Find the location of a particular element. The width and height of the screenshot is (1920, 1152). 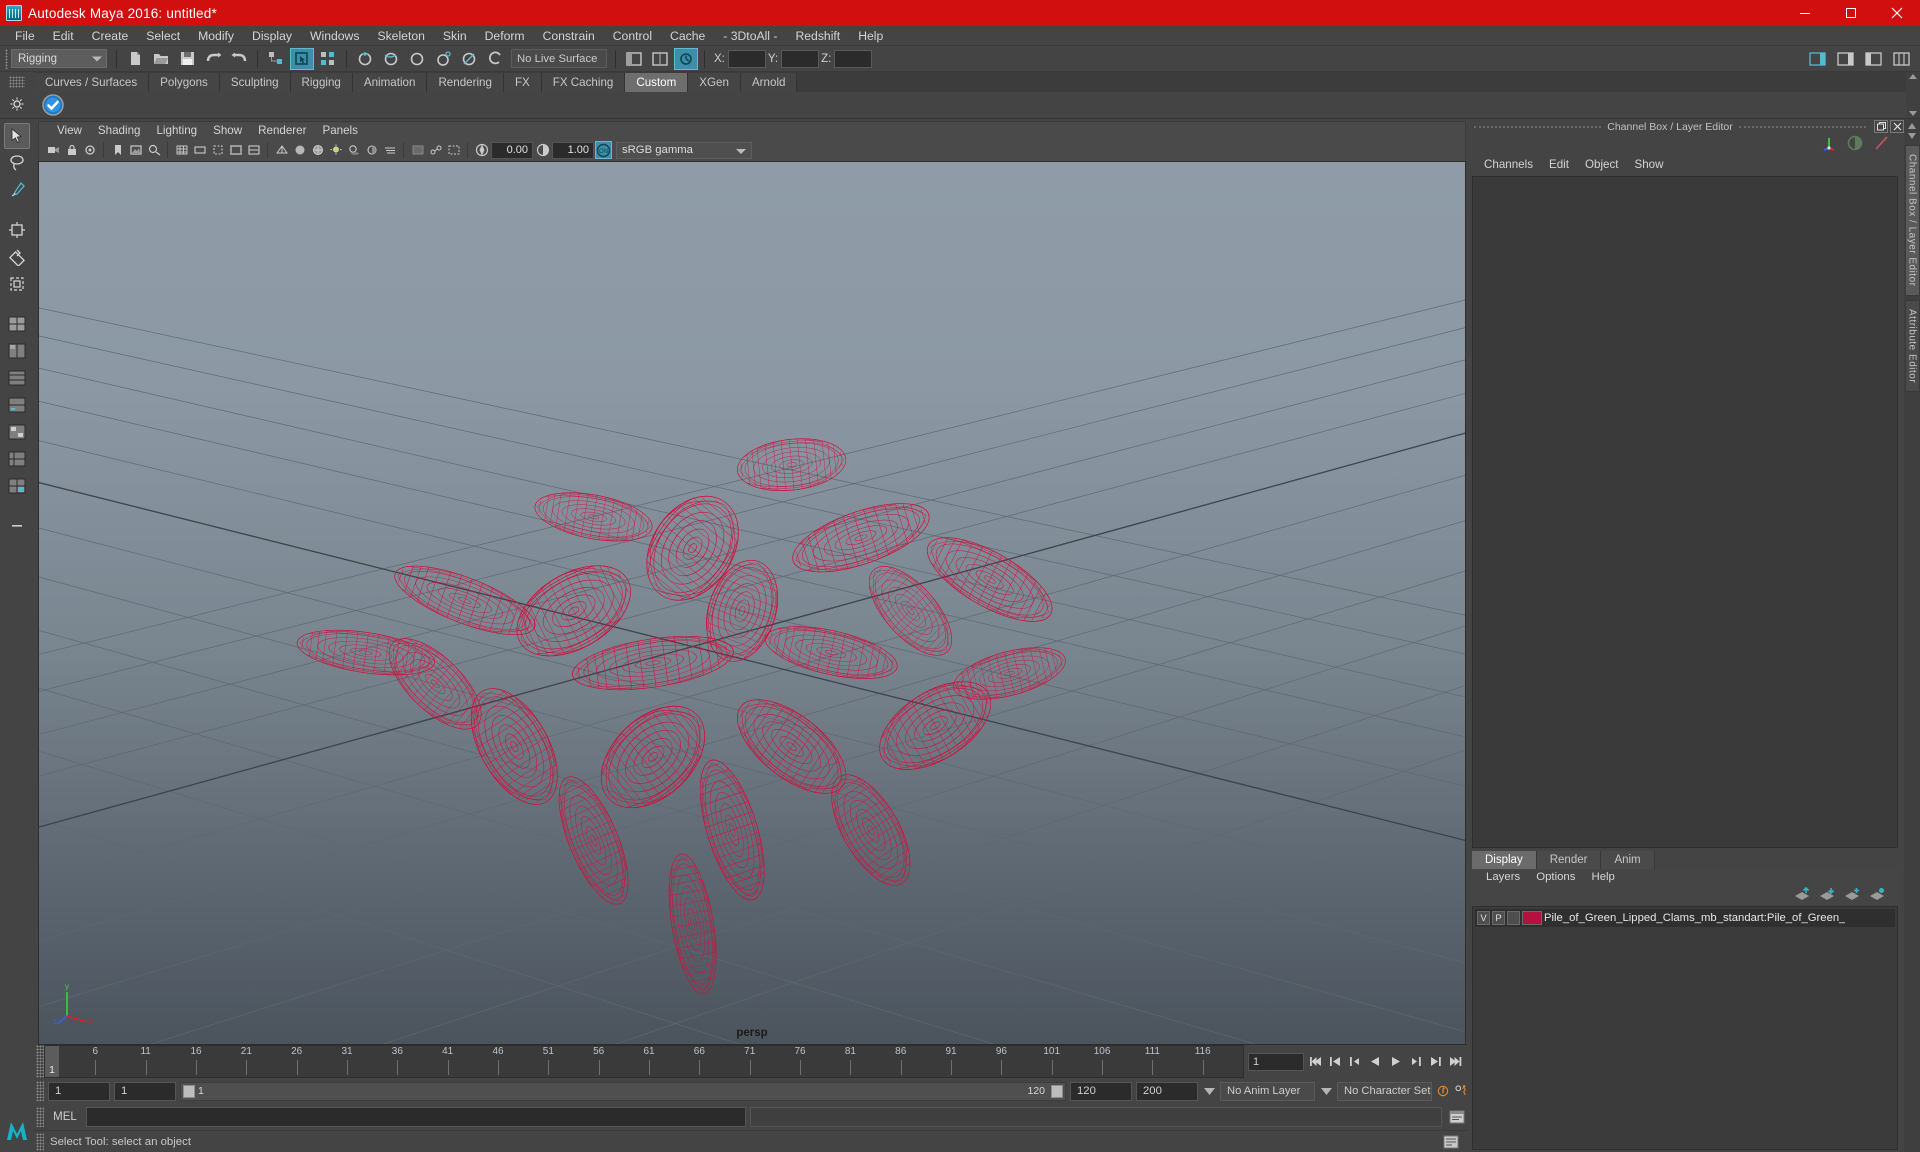

rotate-tool-button is located at coordinates (17, 257).